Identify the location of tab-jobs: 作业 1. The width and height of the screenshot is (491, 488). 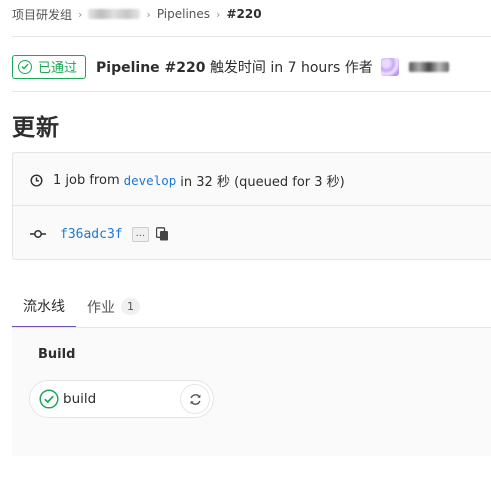
(113, 306).